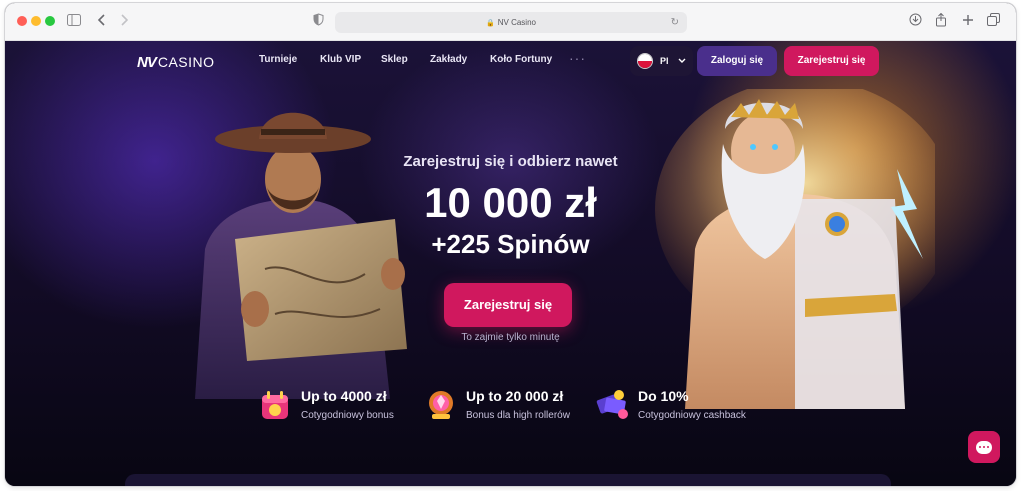 The height and width of the screenshot is (491, 1021). Describe the element at coordinates (510, 337) in the screenshot. I see `cta-note: To zajmie tylko minutę` at that location.